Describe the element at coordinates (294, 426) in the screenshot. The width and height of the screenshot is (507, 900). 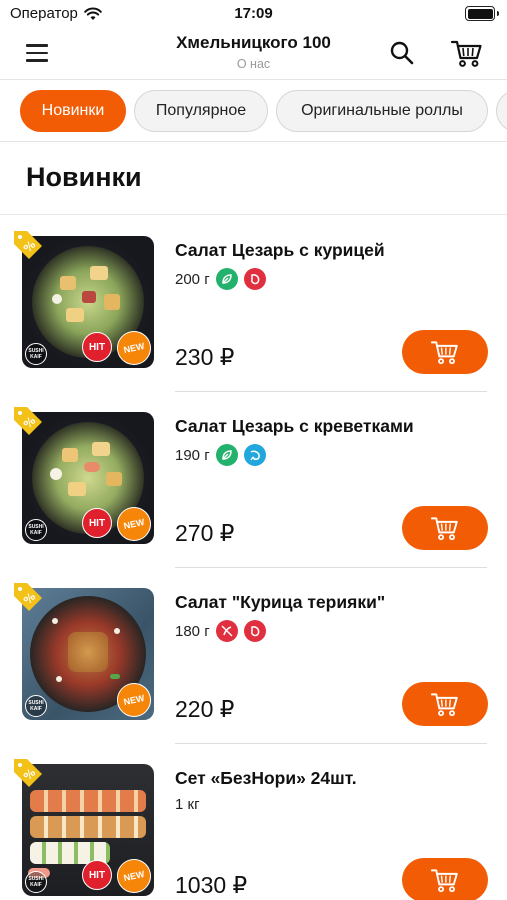
I see `product-name: Салат Цезарь с креветками` at that location.